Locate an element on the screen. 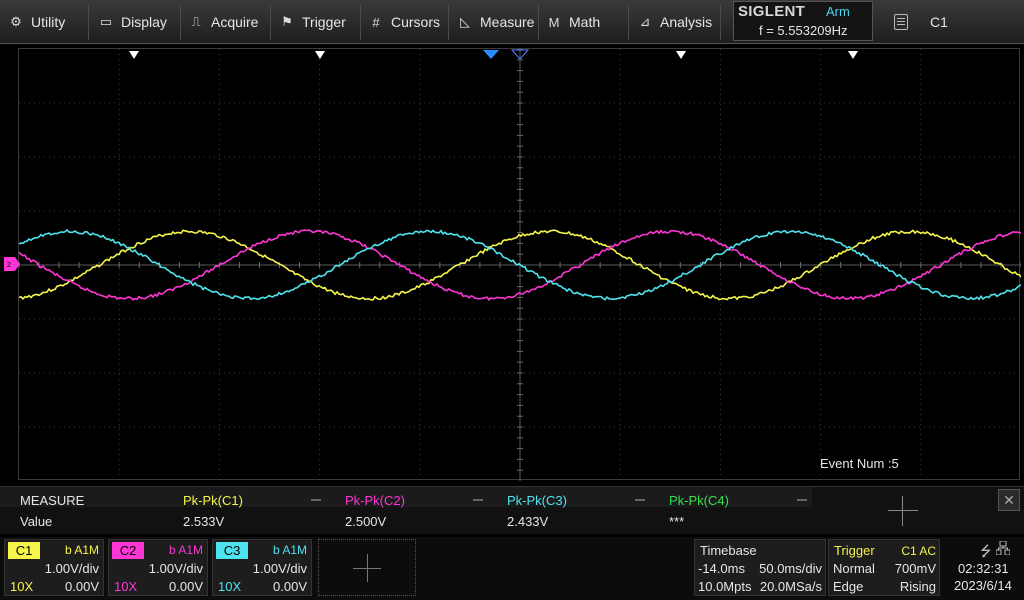 The image size is (1024, 600). math-icon: M is located at coordinates (554, 22).